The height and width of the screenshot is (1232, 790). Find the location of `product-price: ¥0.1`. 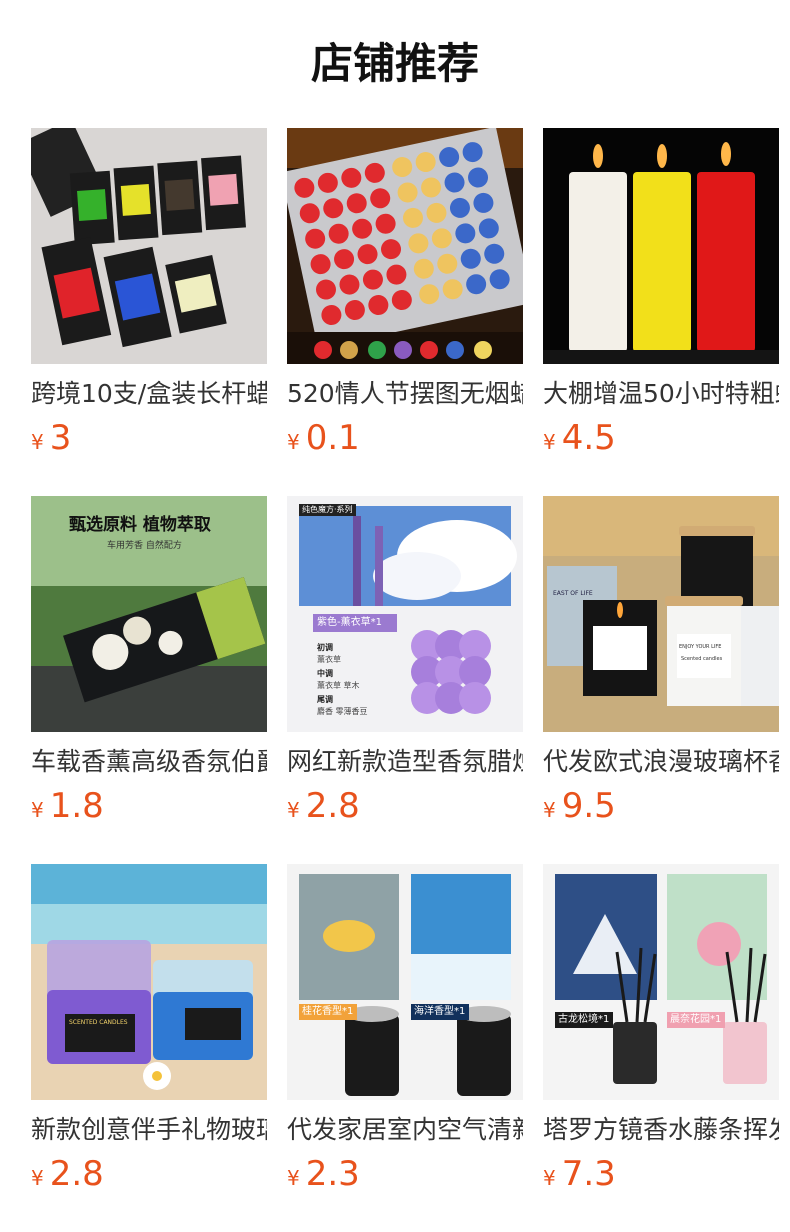

product-price: ¥0.1 is located at coordinates (405, 438).